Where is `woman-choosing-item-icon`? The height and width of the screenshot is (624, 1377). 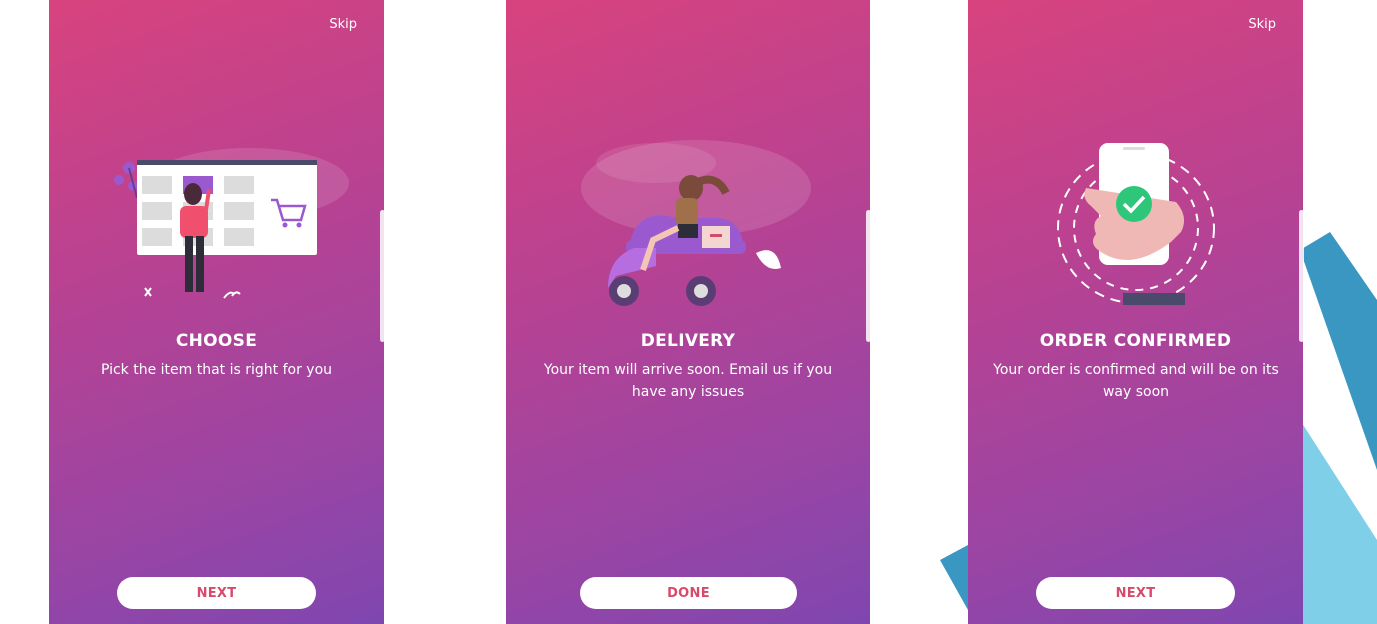 woman-choosing-item-icon is located at coordinates (231, 223).